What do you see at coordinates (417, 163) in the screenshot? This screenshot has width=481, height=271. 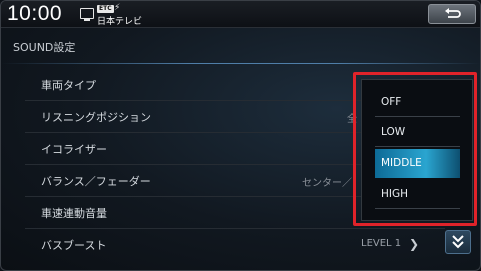 I see `option-middle: MIDDLE` at bounding box center [417, 163].